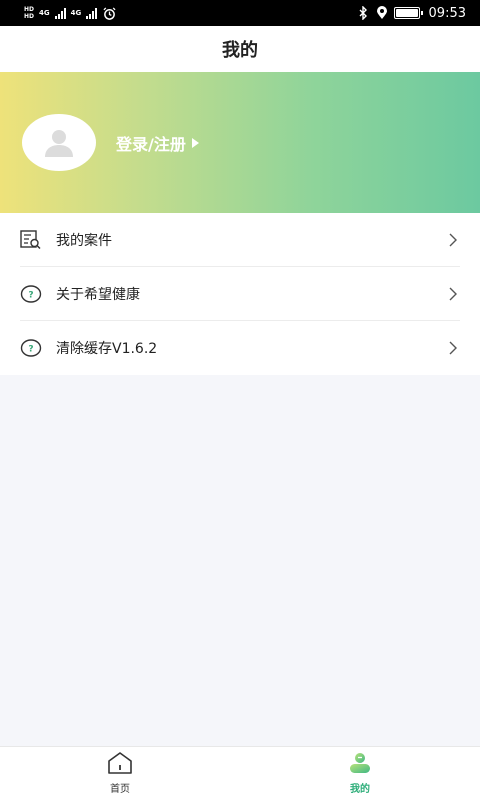  Describe the element at coordinates (382, 13) in the screenshot. I see `location-icon` at that location.